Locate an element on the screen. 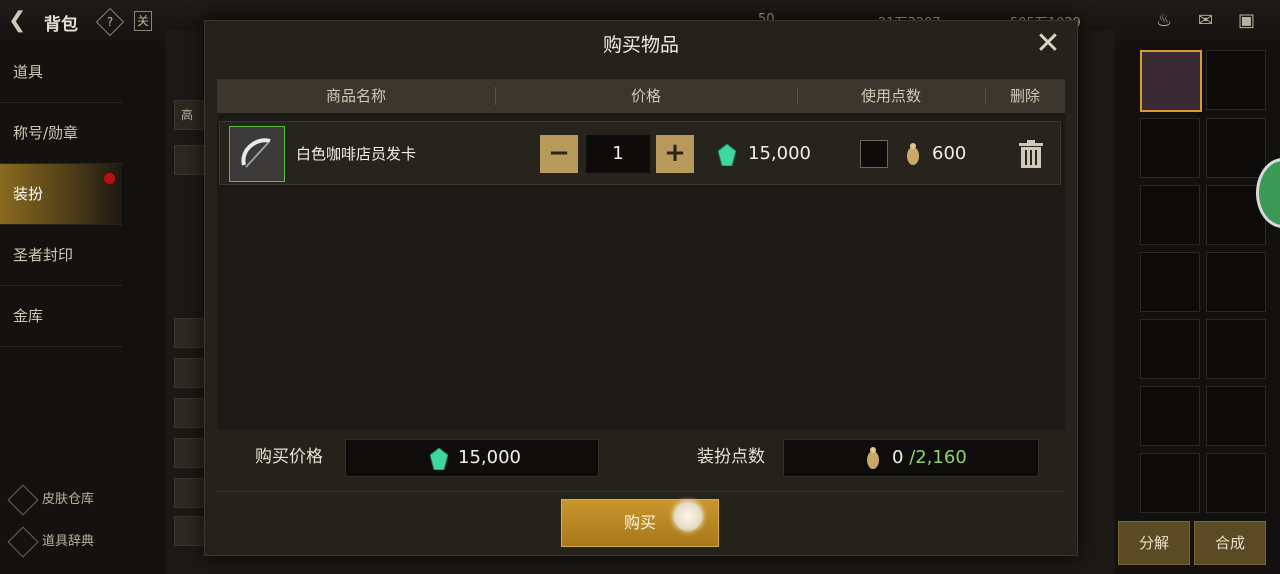 The width and height of the screenshot is (1280, 574). skin-storage-label: 皮肤仓库 is located at coordinates (68, 499).